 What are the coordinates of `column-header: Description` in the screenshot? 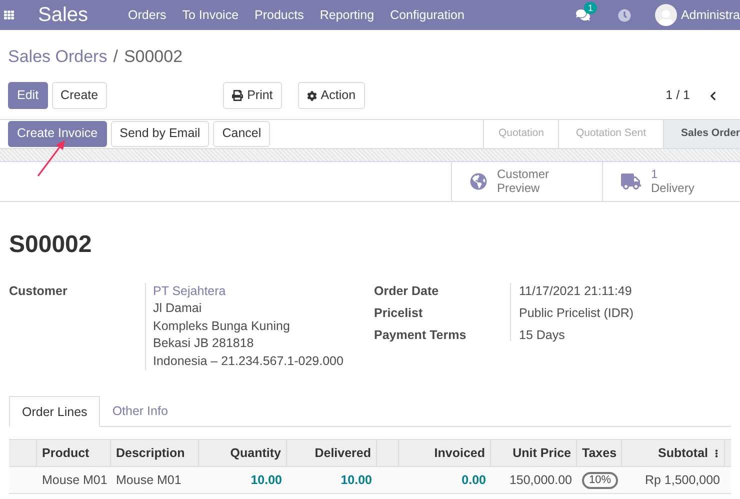 It's located at (155, 453).